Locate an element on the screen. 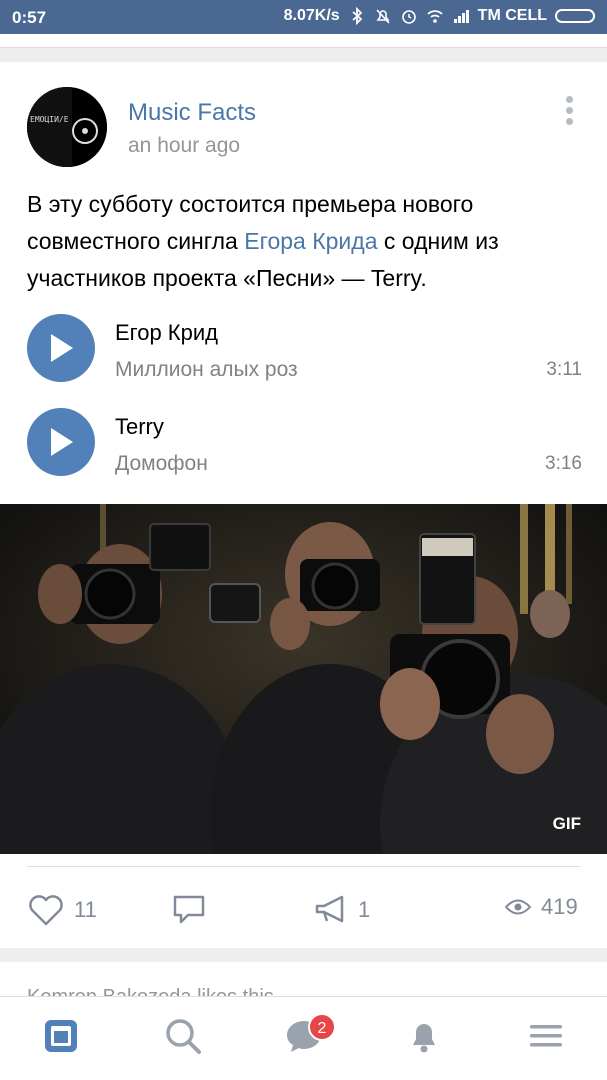 The height and width of the screenshot is (1080, 607). track-artist: Егор Крид is located at coordinates (166, 332).